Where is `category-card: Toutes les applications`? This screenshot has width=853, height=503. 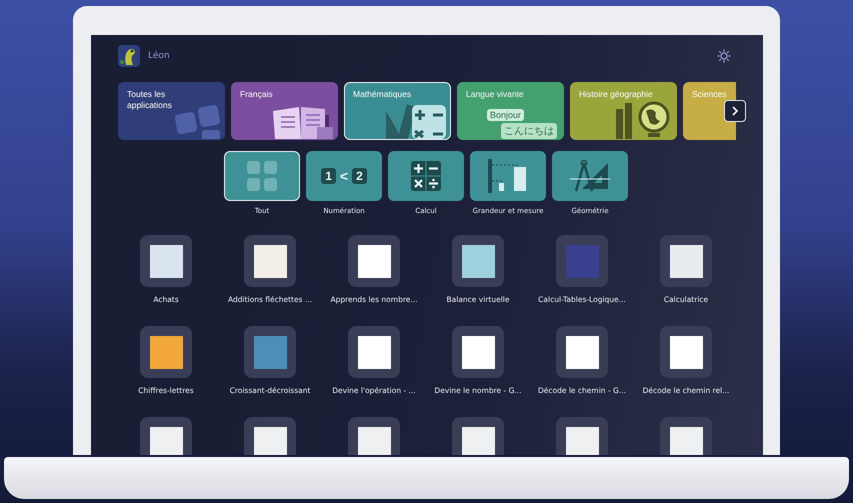
category-card: Toutes les applications is located at coordinates (171, 111).